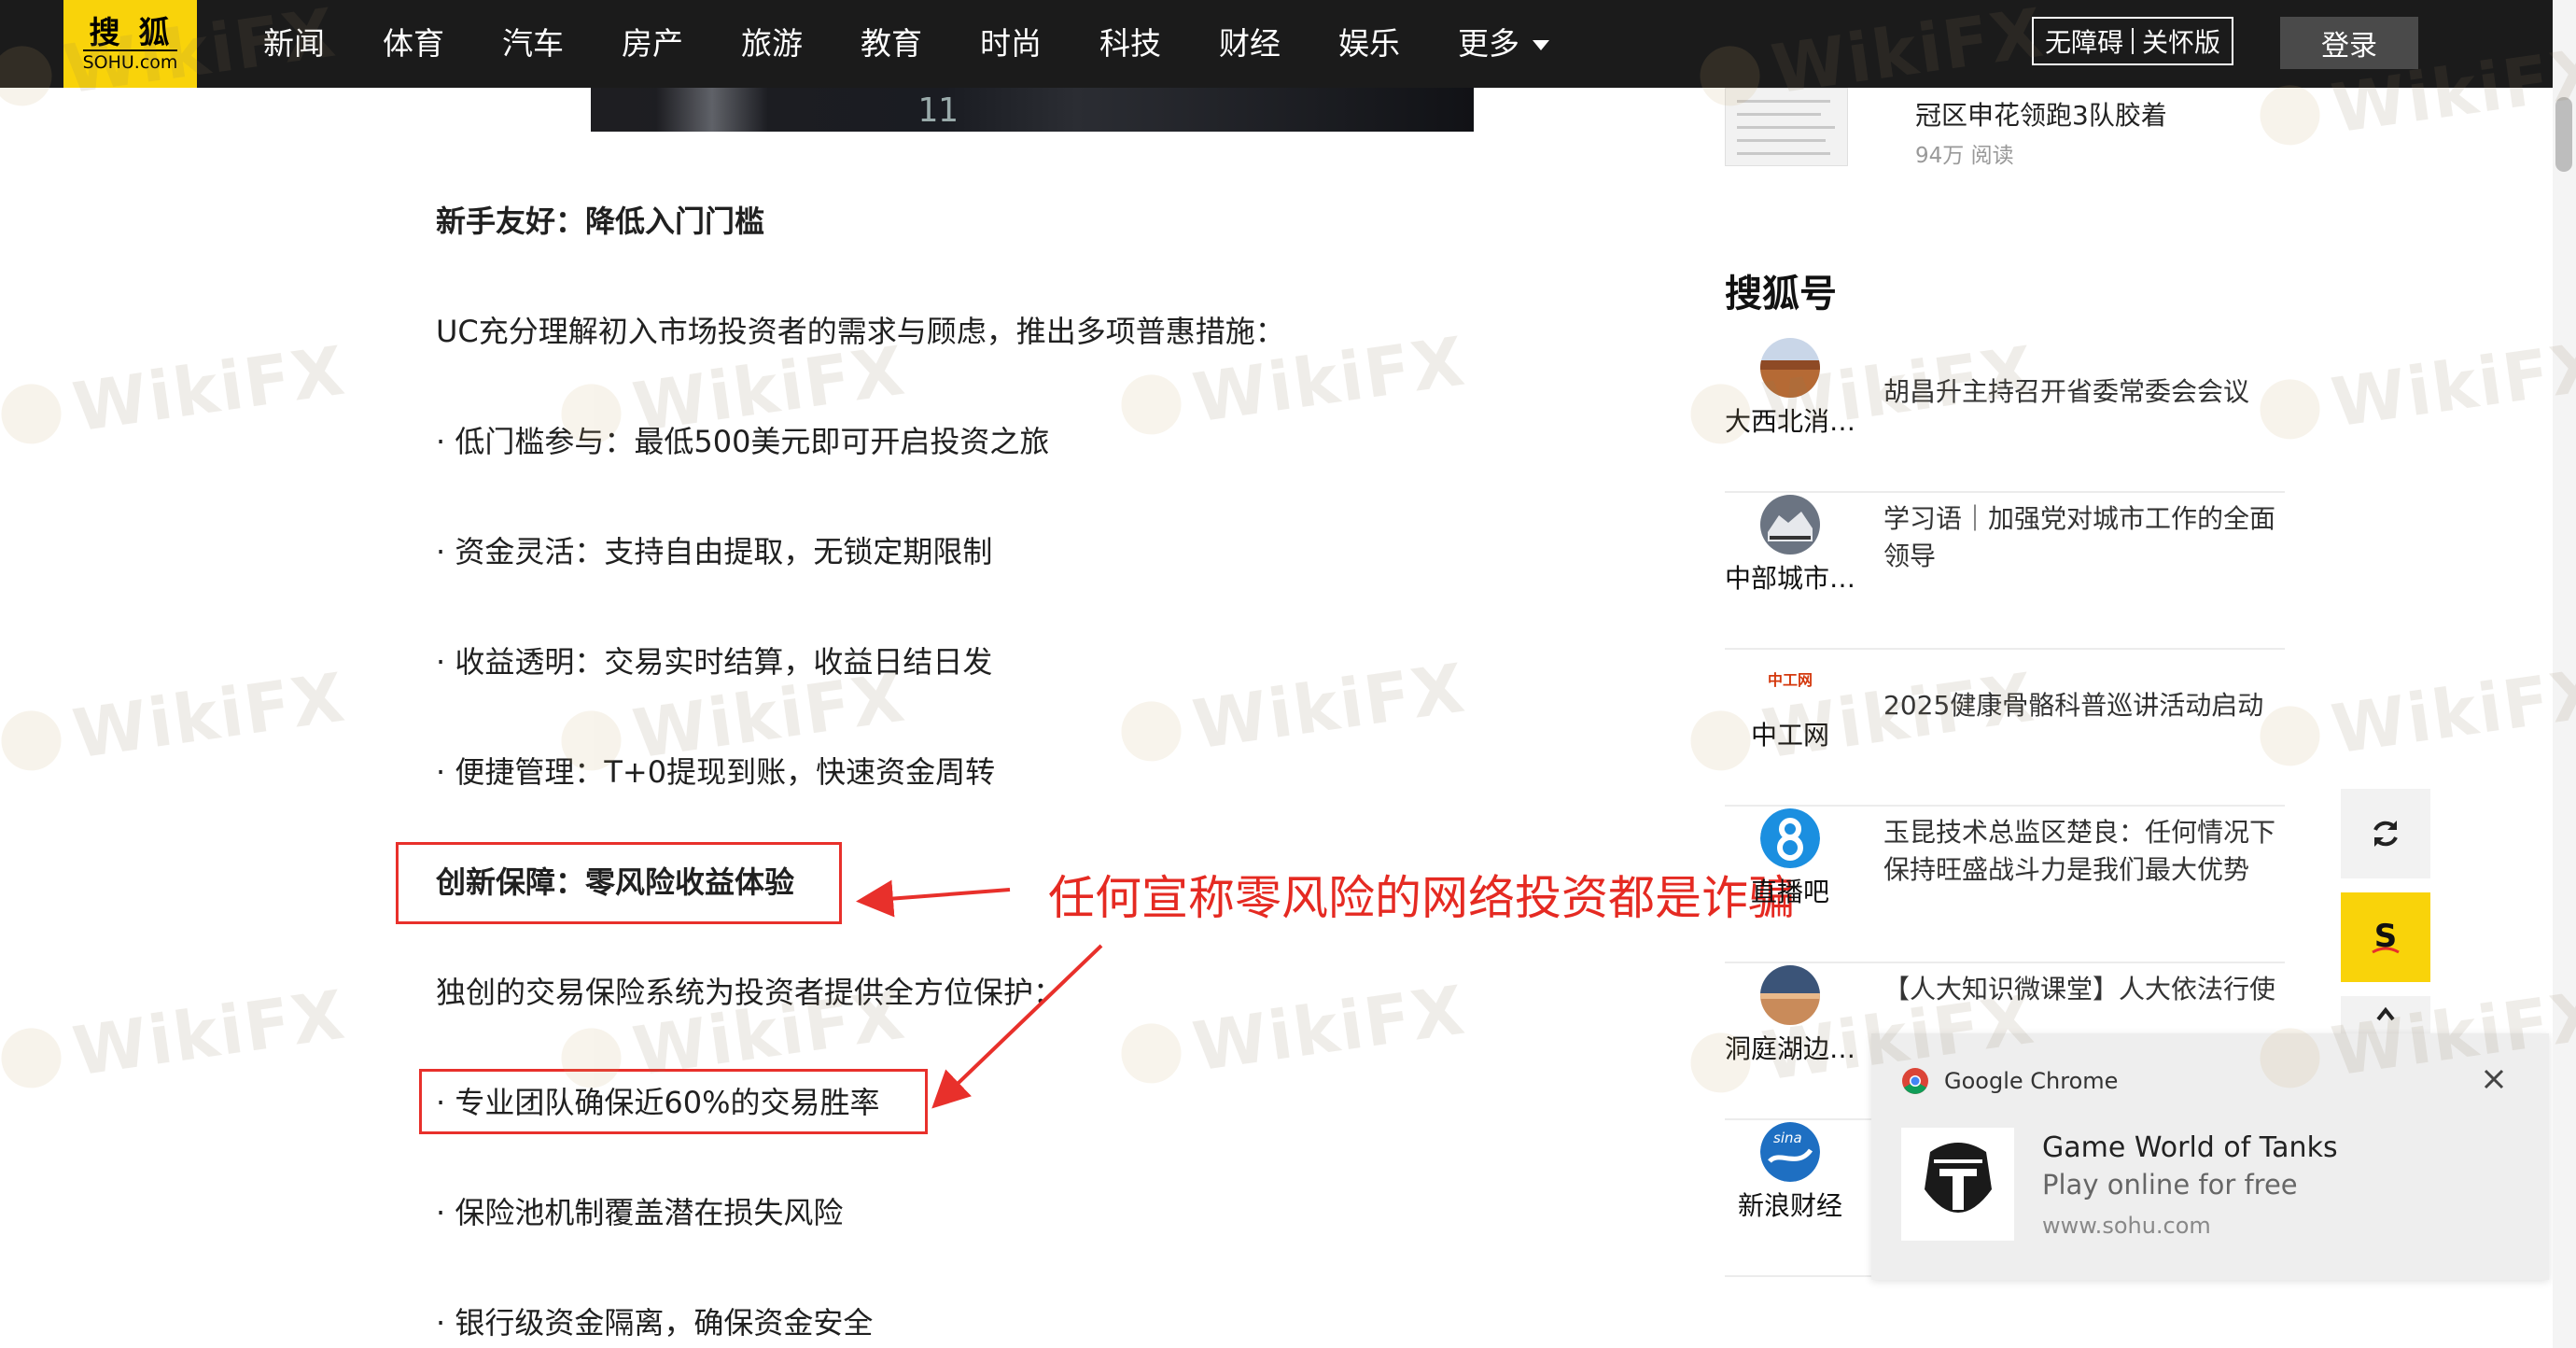 The image size is (2576, 1348). Describe the element at coordinates (2005, 729) in the screenshot. I see `account-row: 中工网 中工网 2025健康骨骼科普巡讲活动启动` at that location.